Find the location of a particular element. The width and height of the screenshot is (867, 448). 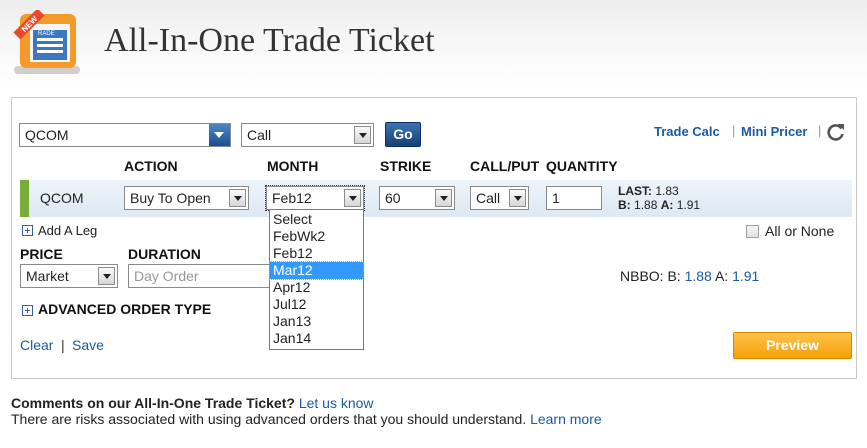

save-link: Save is located at coordinates (88, 345).